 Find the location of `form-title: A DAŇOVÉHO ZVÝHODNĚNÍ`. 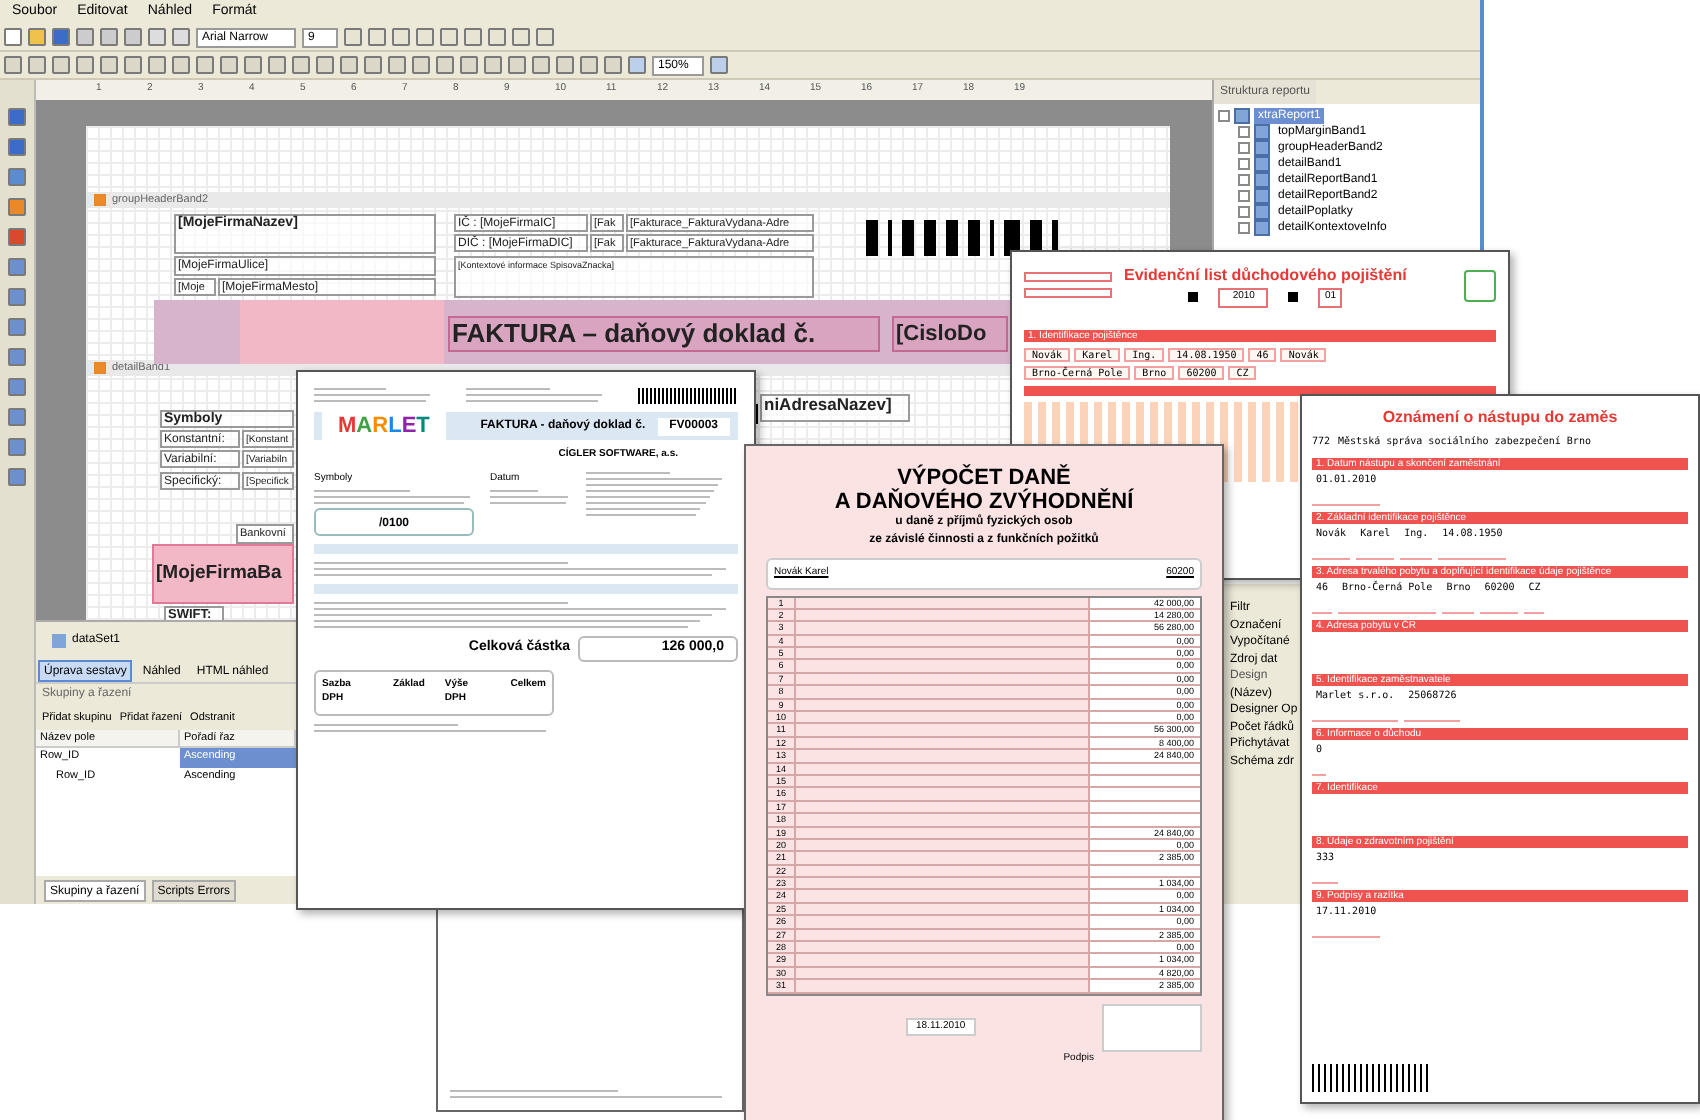

form-title: A DAŇOVÉHO ZVÝHODNĚNÍ is located at coordinates (984, 502).